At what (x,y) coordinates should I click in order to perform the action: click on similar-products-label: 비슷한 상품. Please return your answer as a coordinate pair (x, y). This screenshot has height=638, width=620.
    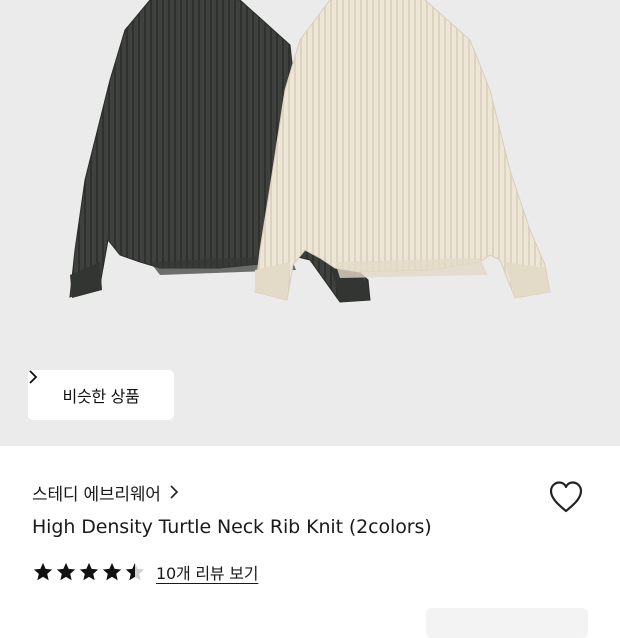
    Looking at the image, I should click on (101, 396).